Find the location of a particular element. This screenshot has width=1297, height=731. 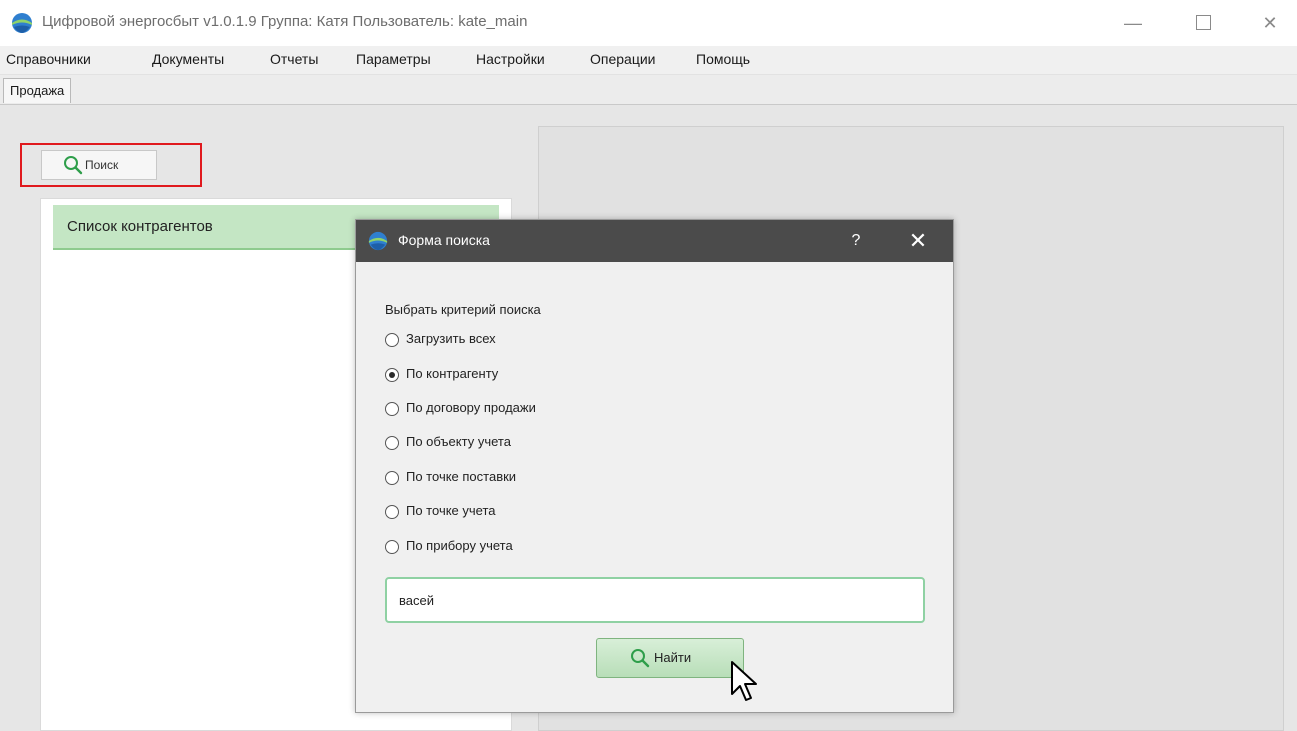

find-button-label: Найти is located at coordinates (673, 657).